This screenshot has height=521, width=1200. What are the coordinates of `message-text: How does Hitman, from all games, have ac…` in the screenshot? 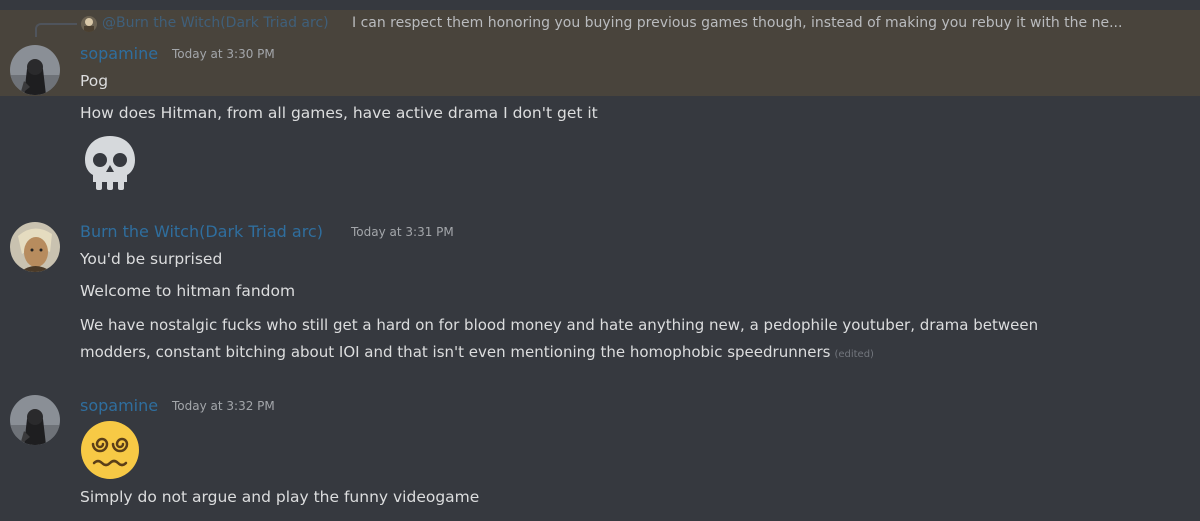 It's located at (339, 113).